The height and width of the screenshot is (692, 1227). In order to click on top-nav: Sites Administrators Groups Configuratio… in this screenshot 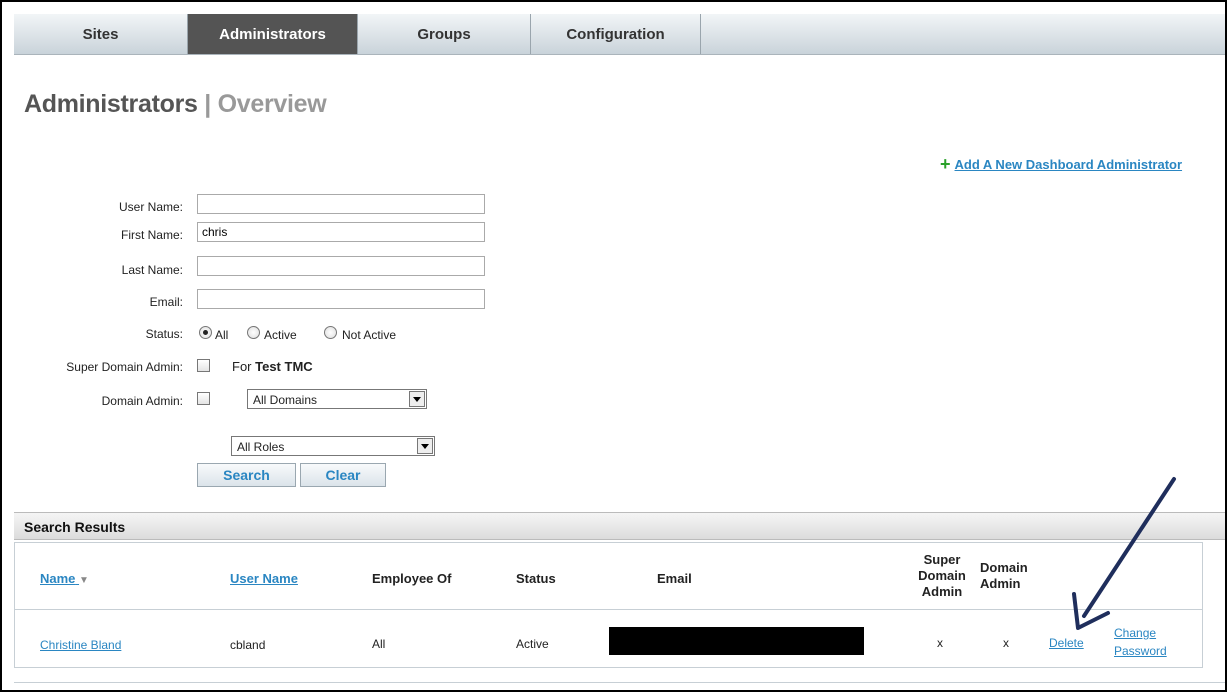, I will do `click(619, 34)`.